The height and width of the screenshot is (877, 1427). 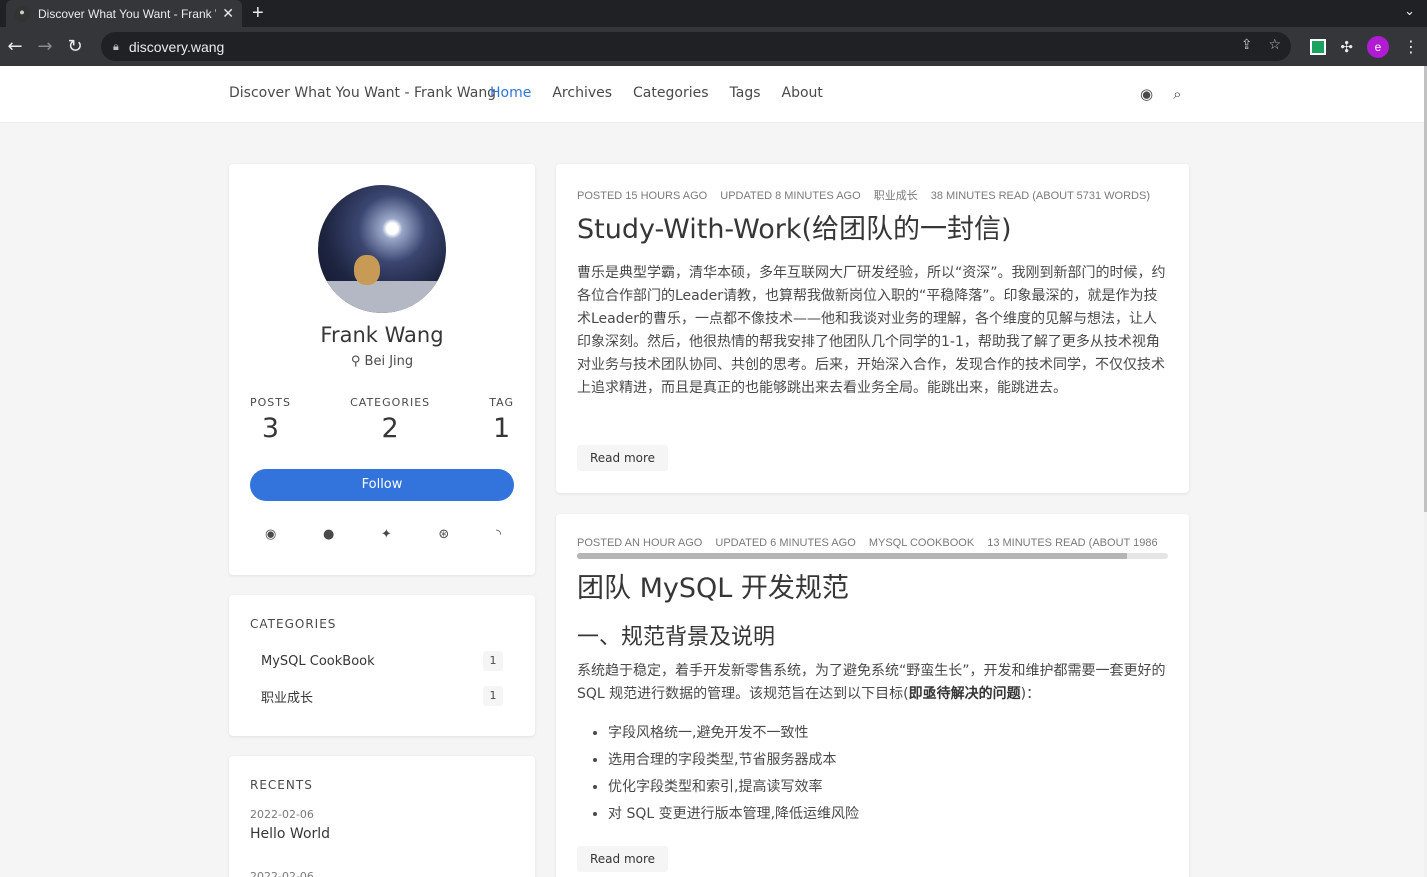 I want to click on site-brand: Discover What You Want - Frank Wang, so click(x=362, y=93).